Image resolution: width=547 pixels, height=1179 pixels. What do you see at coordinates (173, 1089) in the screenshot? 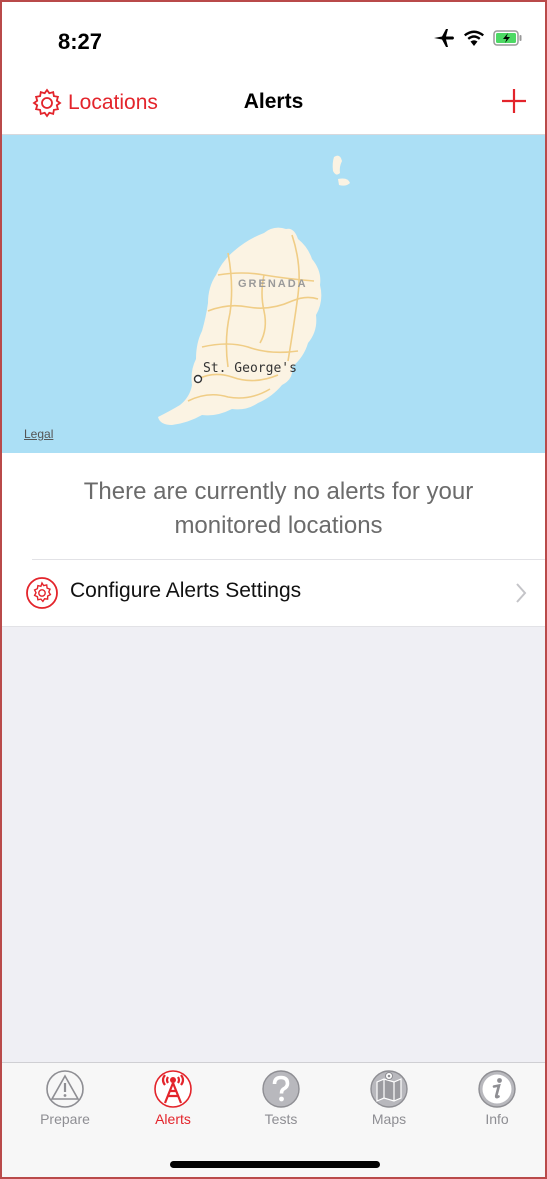
I see `alert-tower-icon` at bounding box center [173, 1089].